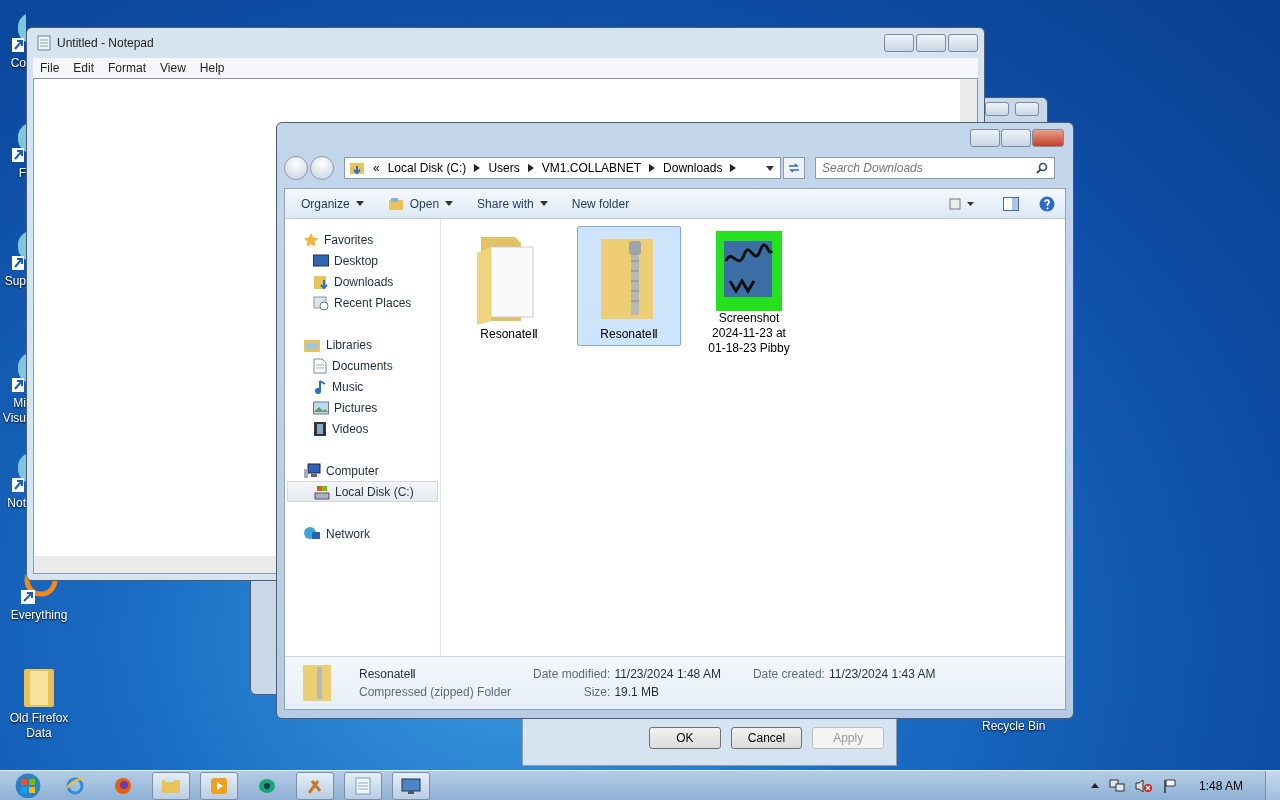 This screenshot has height=800, width=1280. I want to click on clock: 1:48 AM, so click(1220, 785).